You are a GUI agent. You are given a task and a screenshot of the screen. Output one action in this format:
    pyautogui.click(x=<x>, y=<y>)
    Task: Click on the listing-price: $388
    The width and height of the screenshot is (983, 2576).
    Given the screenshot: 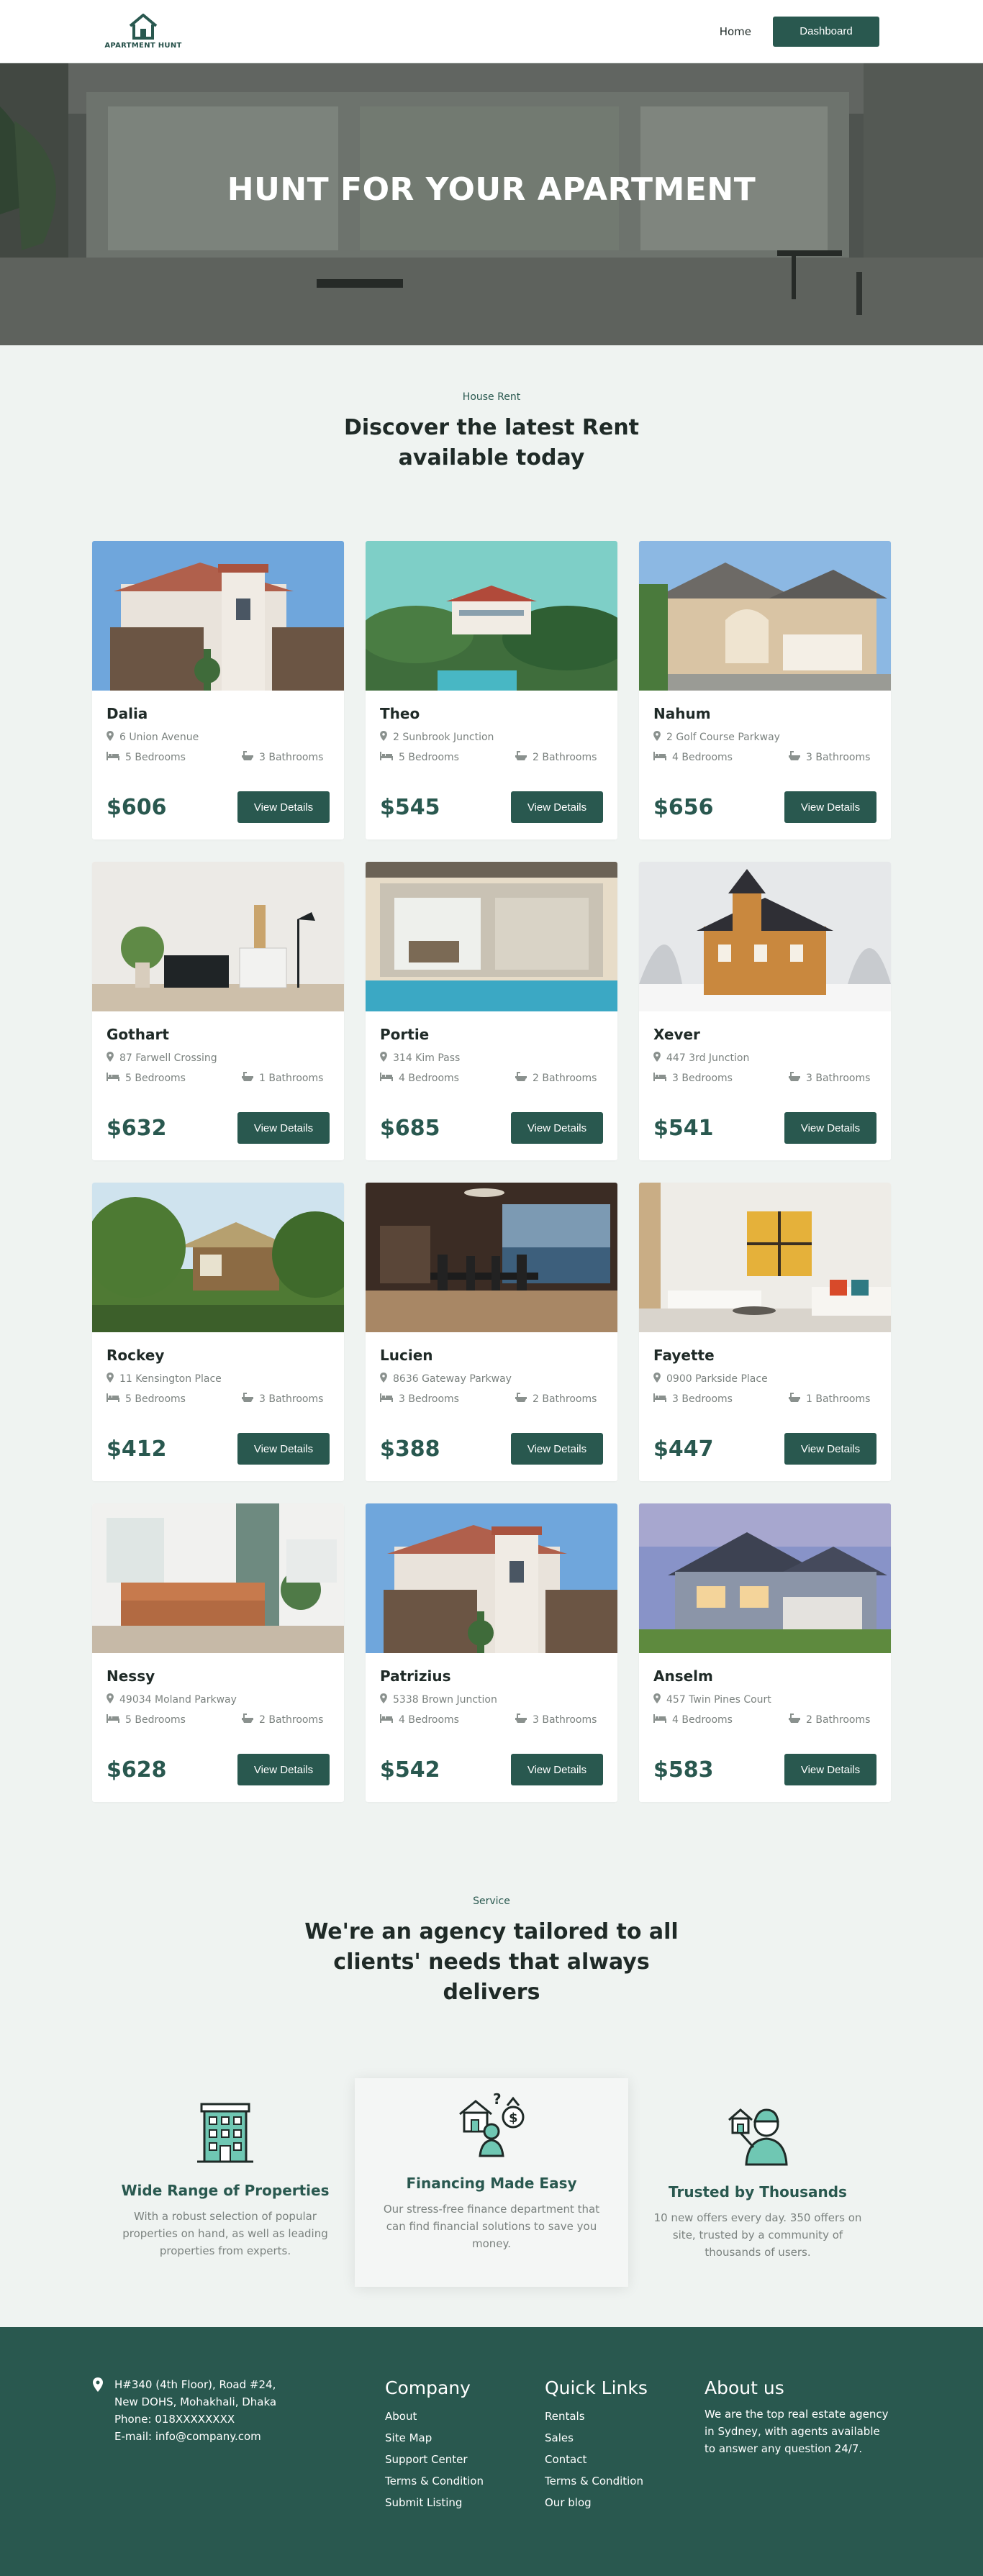 What is the action you would take?
    pyautogui.click(x=410, y=1449)
    